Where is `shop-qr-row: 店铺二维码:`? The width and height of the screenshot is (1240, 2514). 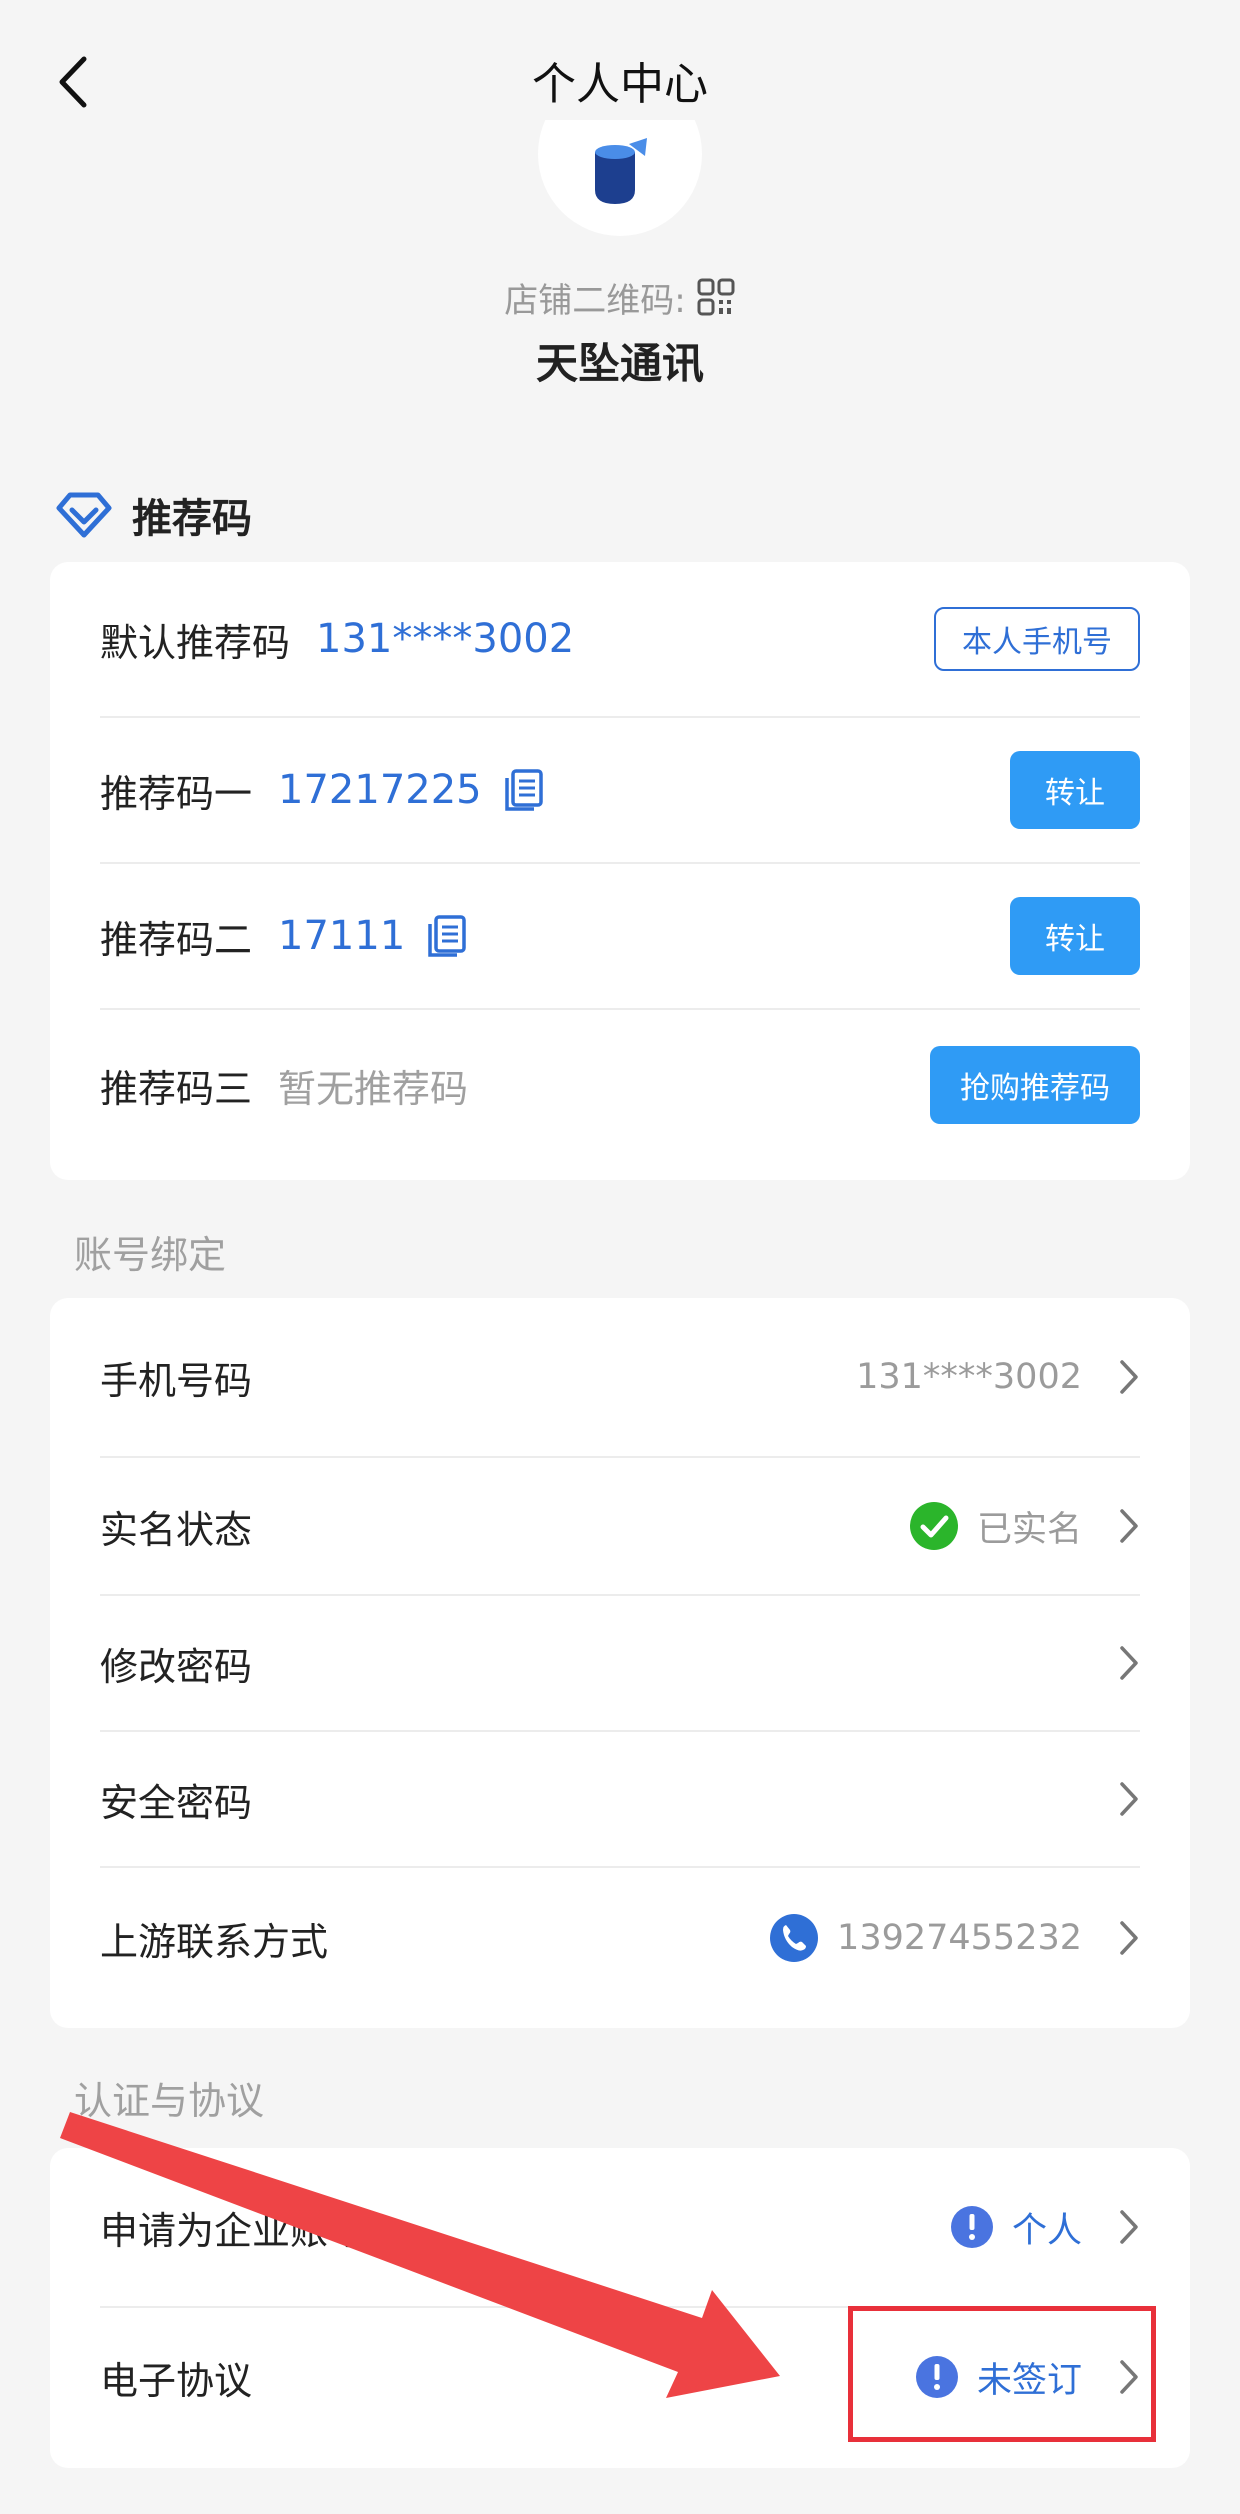
shop-qr-row: 店铺二维码: is located at coordinates (620, 297).